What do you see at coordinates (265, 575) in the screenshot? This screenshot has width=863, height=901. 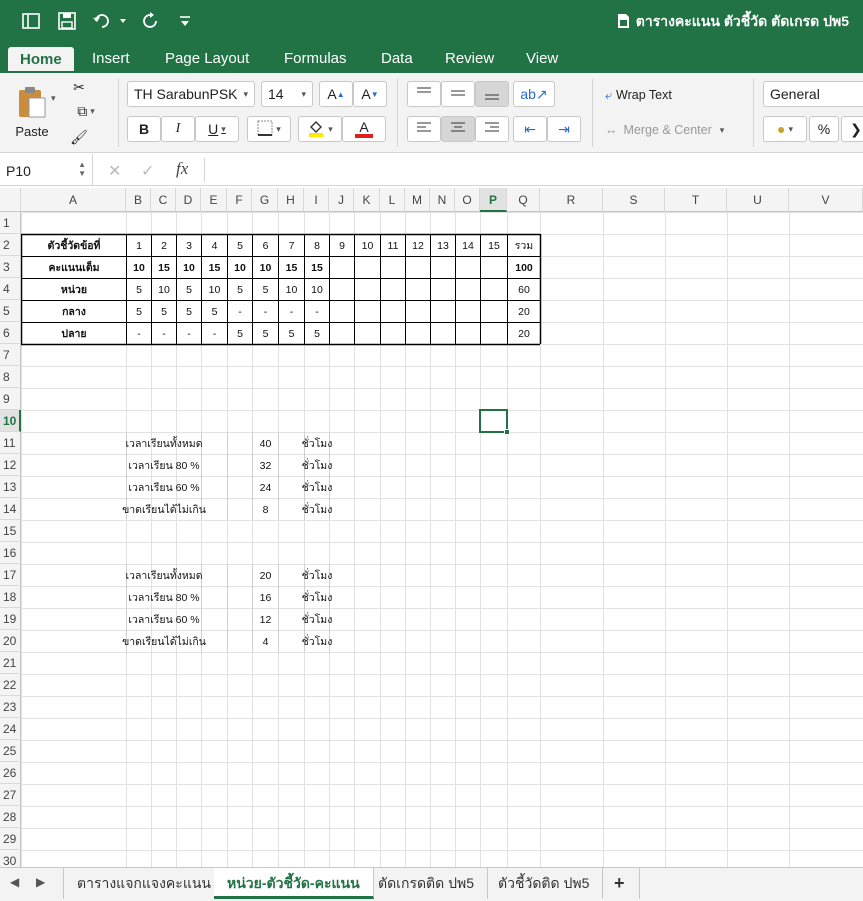 I see `hours-value: 20` at bounding box center [265, 575].